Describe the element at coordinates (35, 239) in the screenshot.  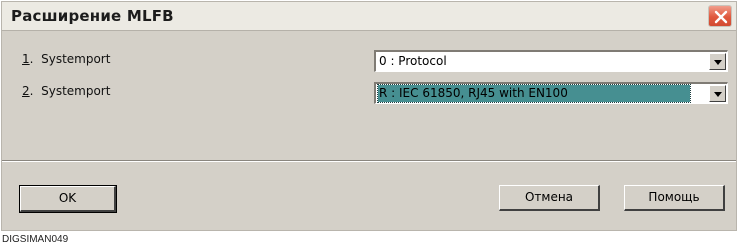
I see `figure-caption: DIGSIMAN049` at that location.